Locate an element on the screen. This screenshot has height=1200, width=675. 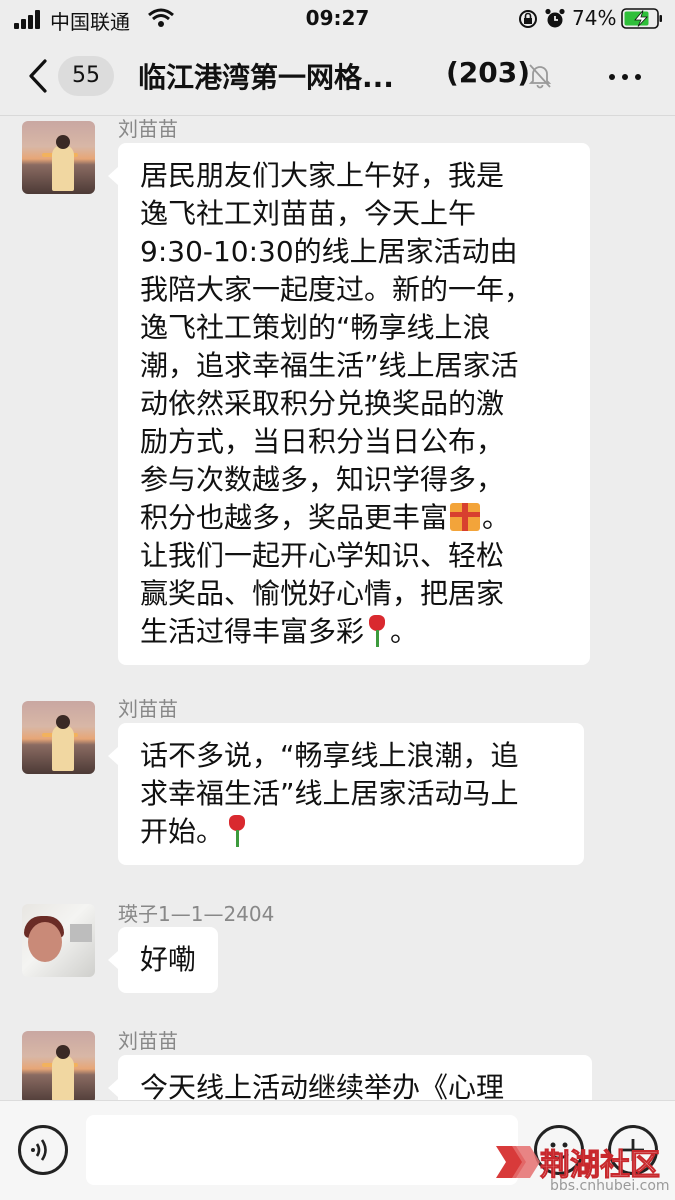
chat-header: 55 临江港湾第一网格... (203) is located at coordinates (337, 77).